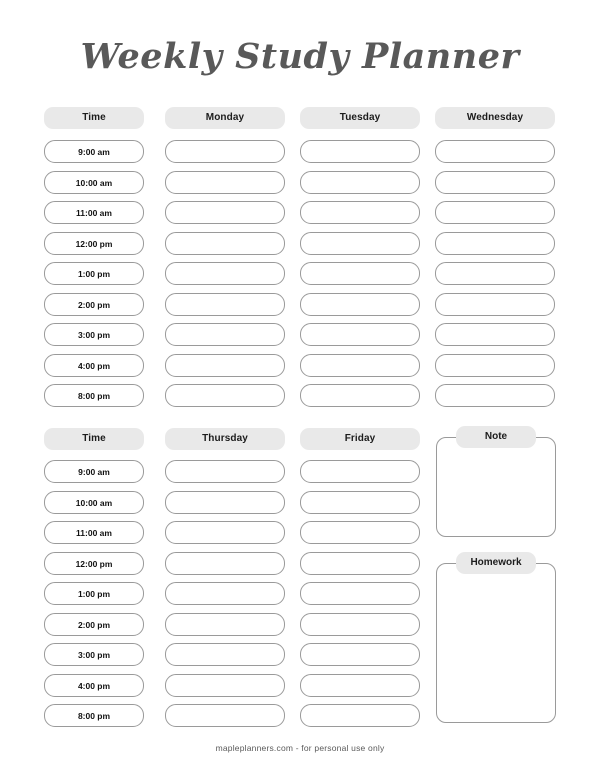 This screenshot has width=600, height=776. Describe the element at coordinates (225, 118) in the screenshot. I see `column-header-monday: Monday` at that location.